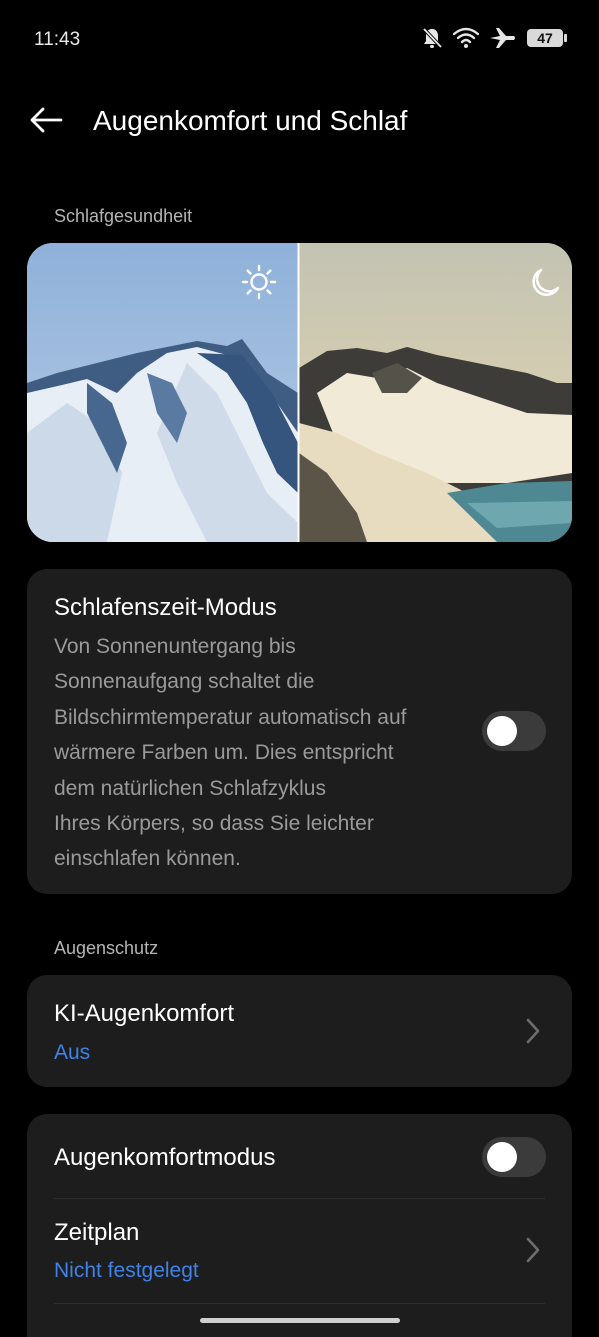 This screenshot has height=1337, width=599. Describe the element at coordinates (126, 1270) in the screenshot. I see `schedule-status: Nicht festgelegt` at that location.